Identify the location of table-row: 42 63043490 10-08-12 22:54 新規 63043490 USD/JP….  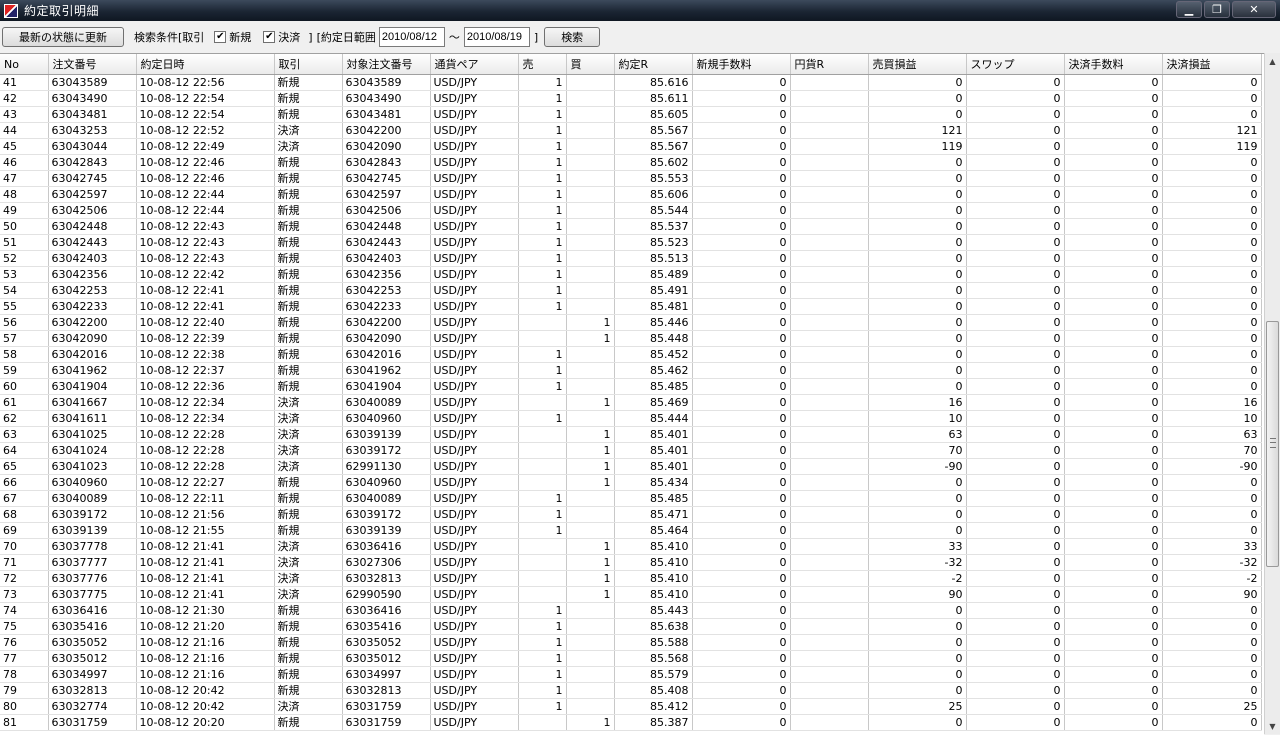
(631, 98).